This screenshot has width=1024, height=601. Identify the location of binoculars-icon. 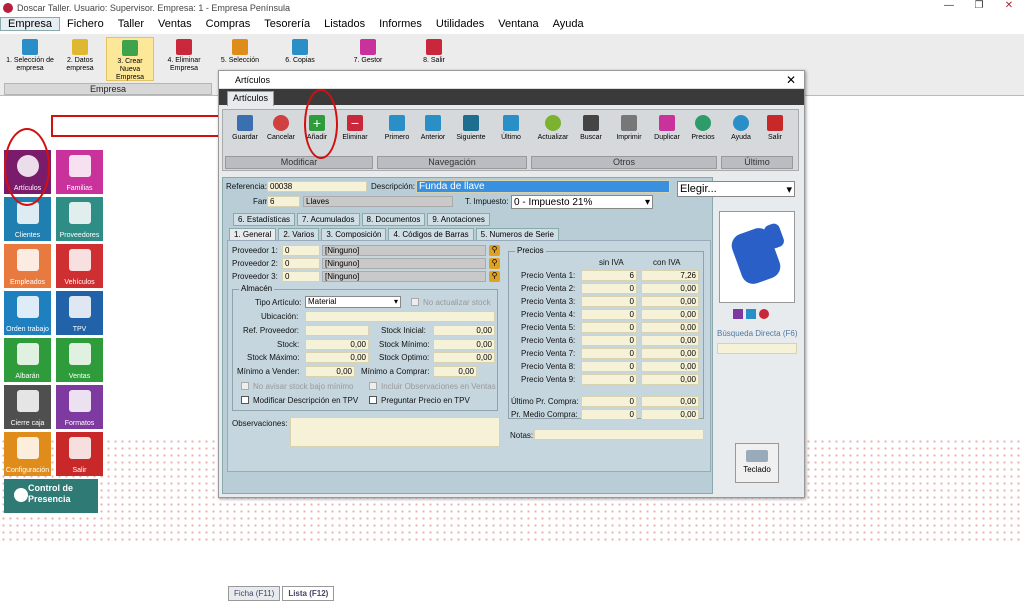
(591, 123).